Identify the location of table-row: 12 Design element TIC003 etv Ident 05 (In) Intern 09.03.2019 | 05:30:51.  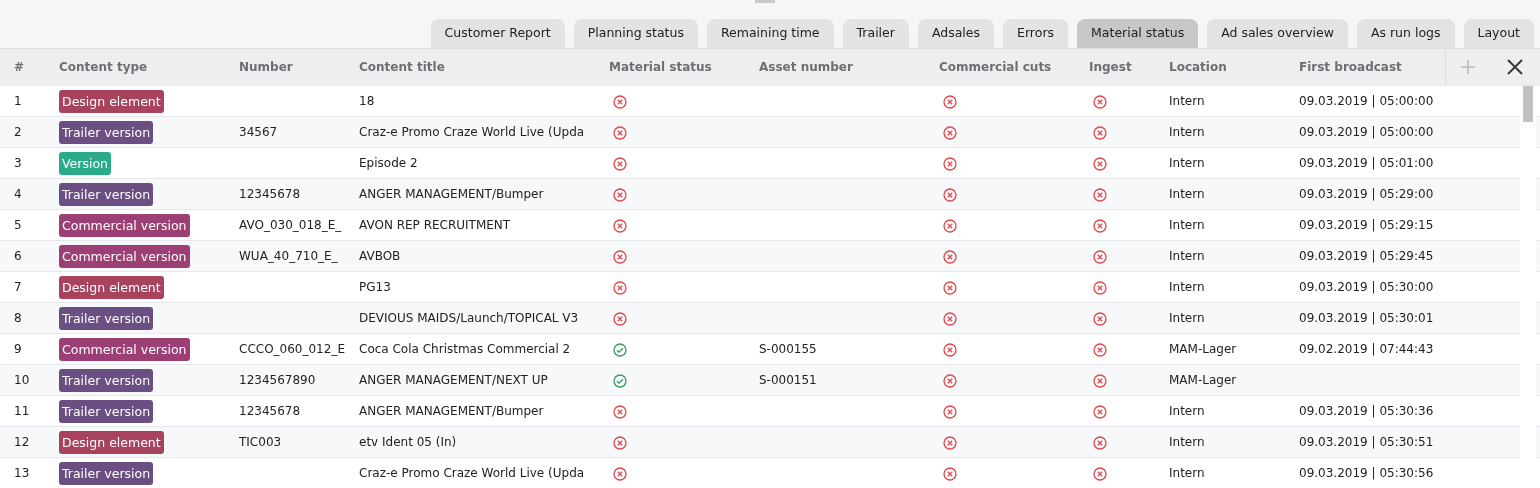
(770, 442).